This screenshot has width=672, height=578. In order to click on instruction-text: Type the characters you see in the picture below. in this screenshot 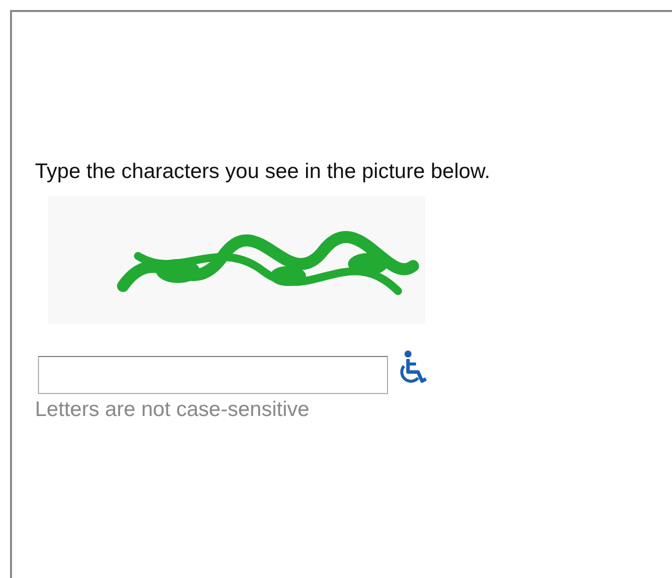, I will do `click(263, 172)`.